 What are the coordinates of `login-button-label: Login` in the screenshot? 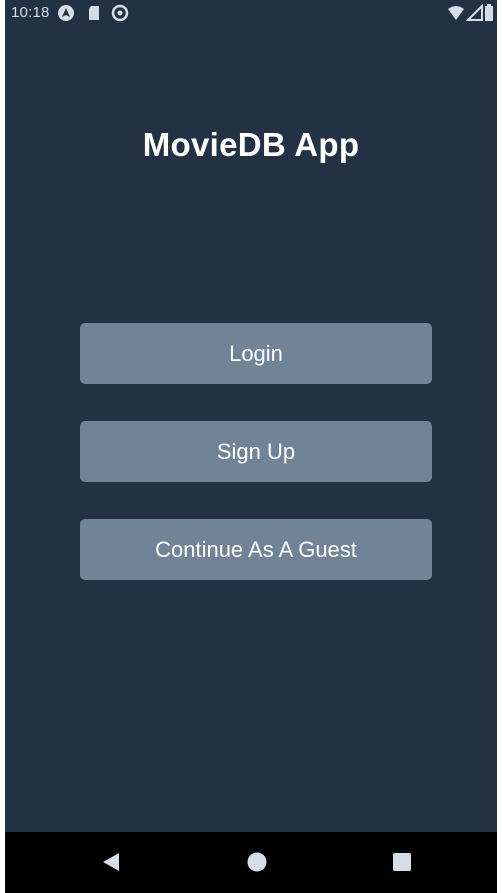 It's located at (256, 353).